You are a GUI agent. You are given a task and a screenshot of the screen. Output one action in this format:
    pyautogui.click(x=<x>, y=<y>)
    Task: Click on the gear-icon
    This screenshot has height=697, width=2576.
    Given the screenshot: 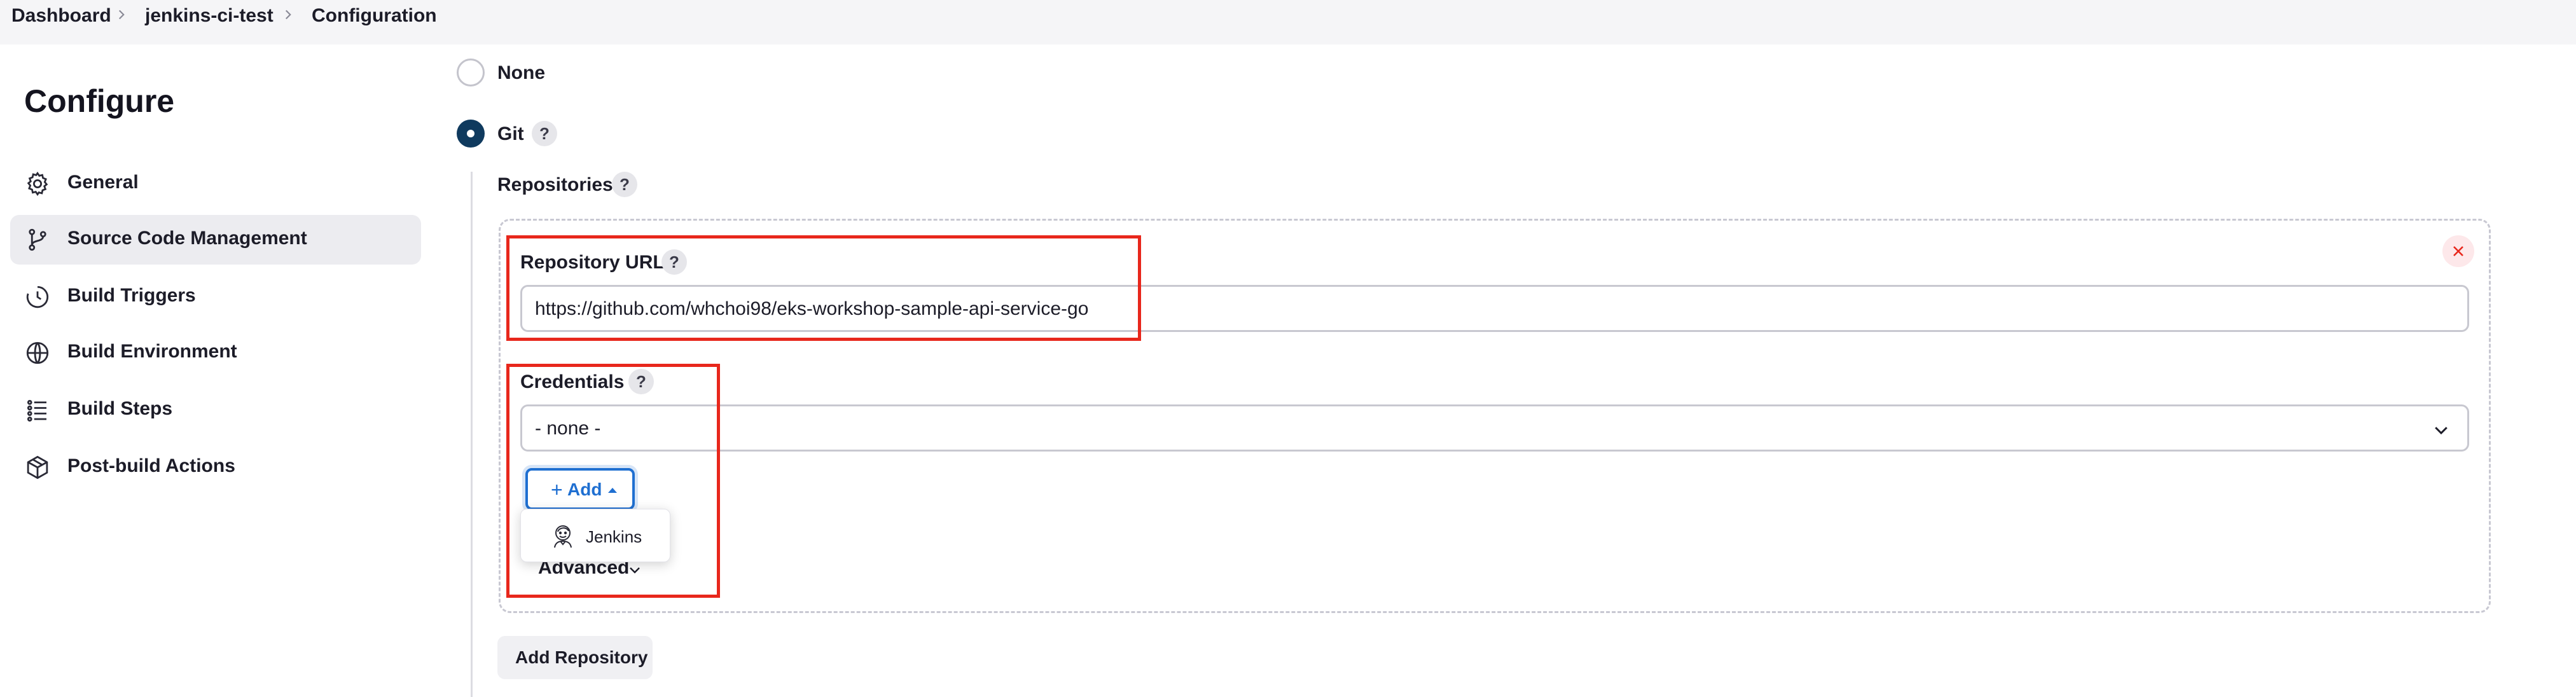 What is the action you would take?
    pyautogui.click(x=37, y=184)
    